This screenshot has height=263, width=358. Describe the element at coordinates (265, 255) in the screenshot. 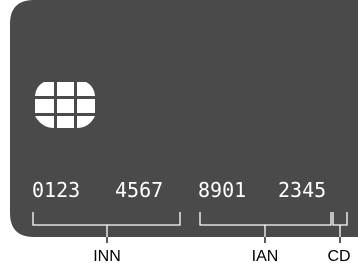

I see `ian-label: IAN` at that location.